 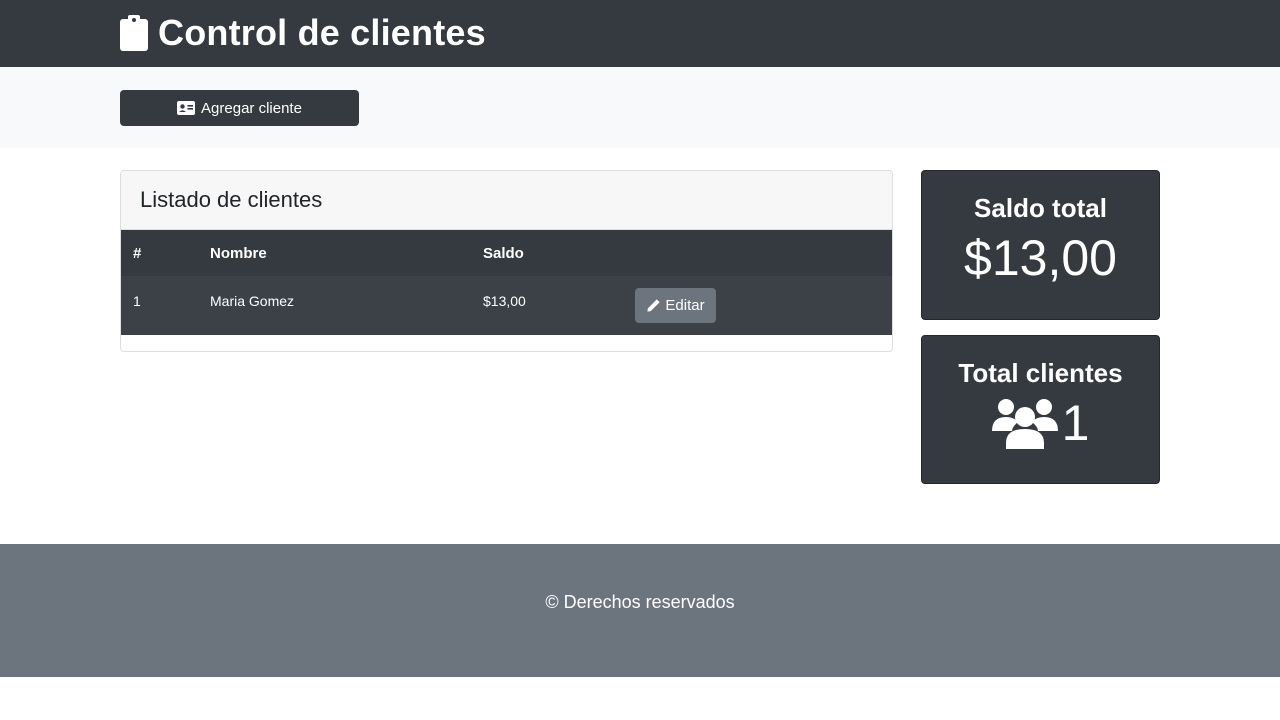 What do you see at coordinates (685, 305) in the screenshot?
I see `edit-label: Editar` at bounding box center [685, 305].